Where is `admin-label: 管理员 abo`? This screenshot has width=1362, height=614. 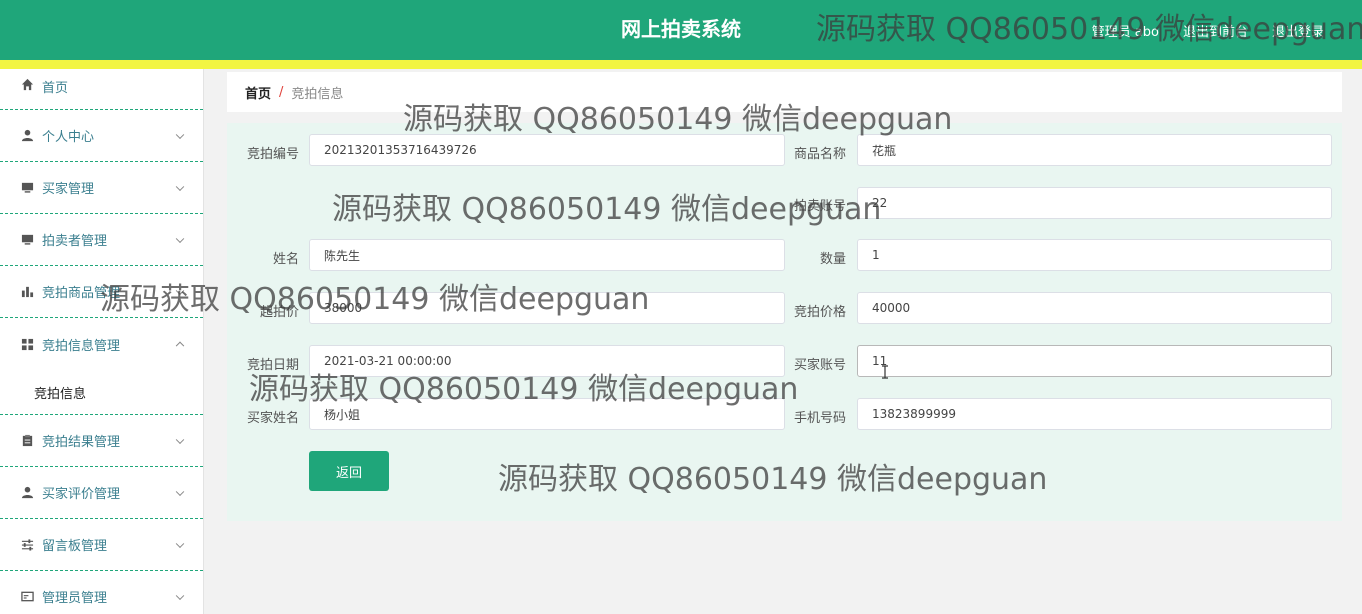 admin-label: 管理员 abo is located at coordinates (1125, 32).